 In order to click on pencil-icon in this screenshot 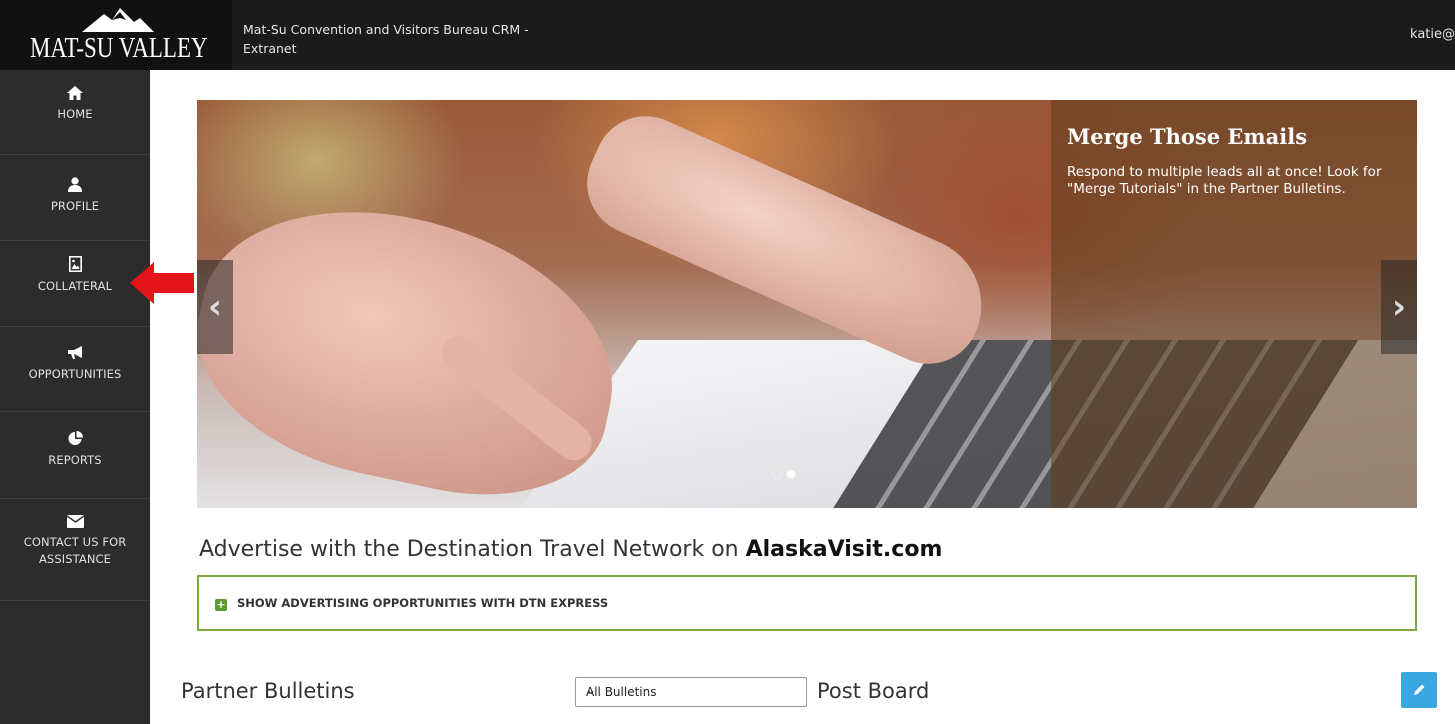, I will do `click(1419, 689)`.